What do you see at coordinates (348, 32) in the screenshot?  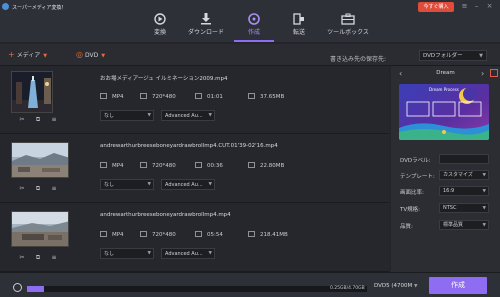 I see `tab-label: ツールボックス` at bounding box center [348, 32].